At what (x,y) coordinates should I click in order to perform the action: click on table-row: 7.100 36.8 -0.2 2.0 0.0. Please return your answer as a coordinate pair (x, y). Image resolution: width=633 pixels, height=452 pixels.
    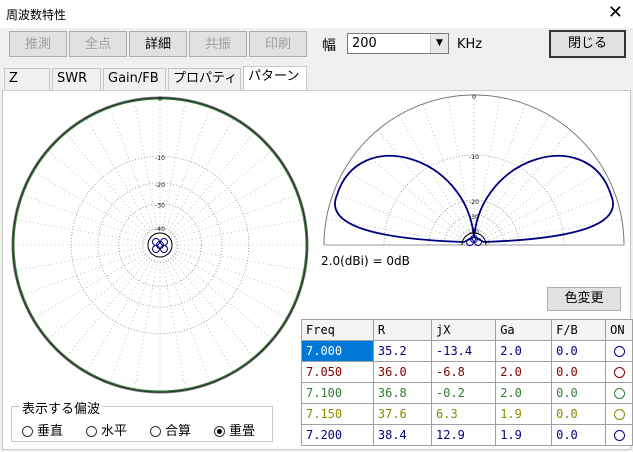
    Looking at the image, I should click on (467, 393).